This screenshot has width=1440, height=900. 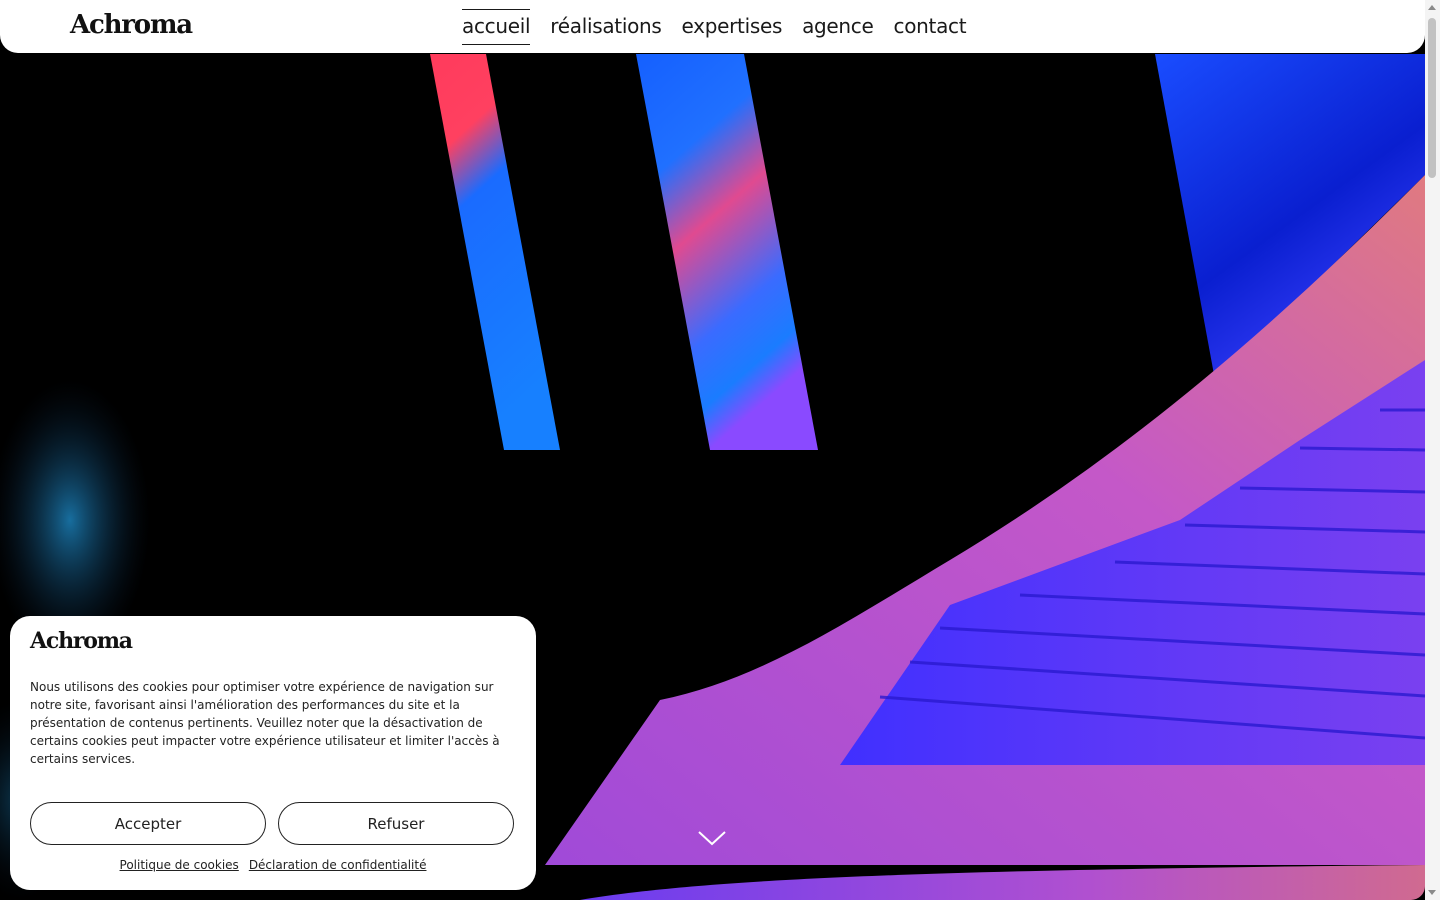 I want to click on refuse-button: Refuser, so click(x=396, y=823).